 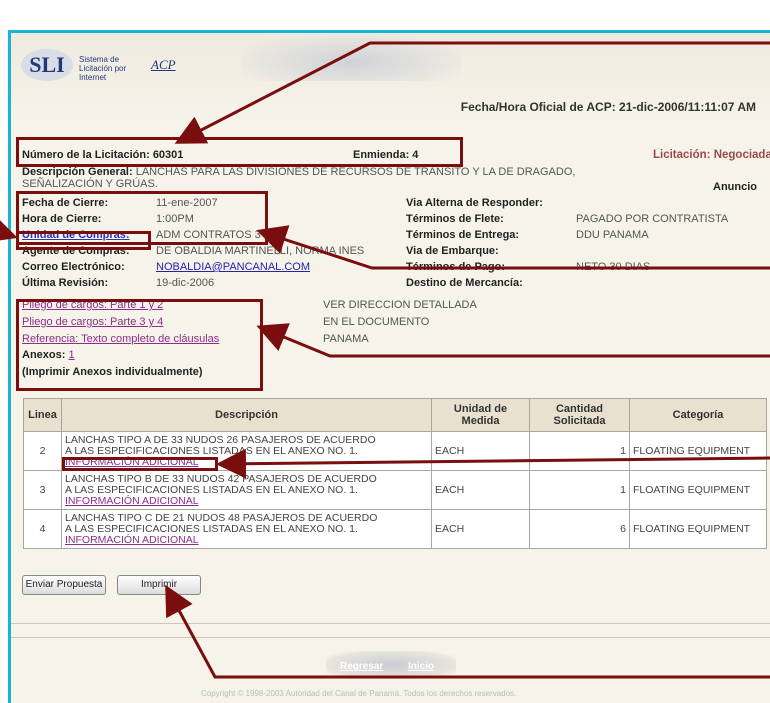 I want to click on arrow-to-fechas, so click(x=513, y=247).